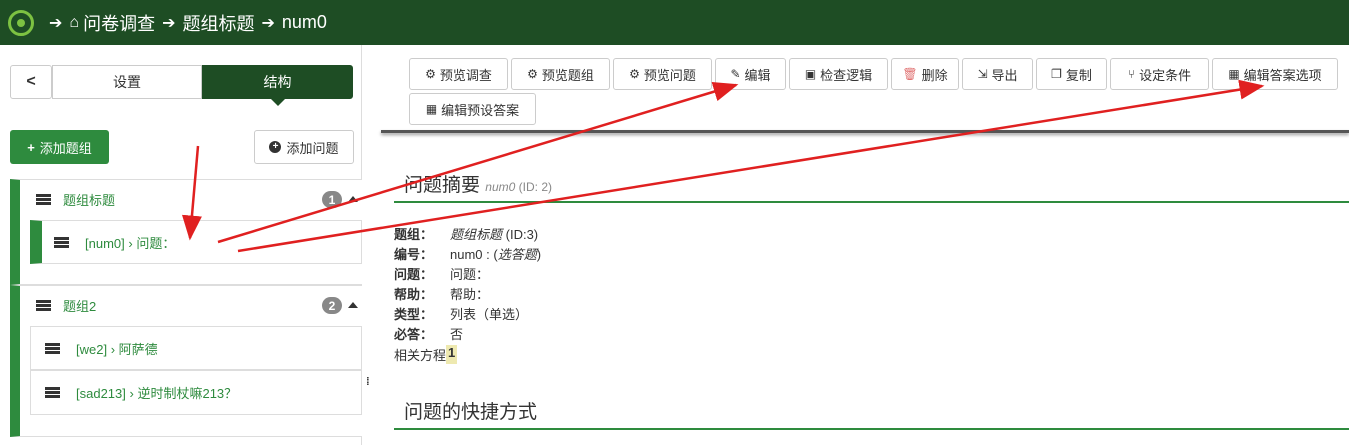  What do you see at coordinates (442, 185) in the screenshot?
I see `summary-title-text: 问题摘要` at bounding box center [442, 185].